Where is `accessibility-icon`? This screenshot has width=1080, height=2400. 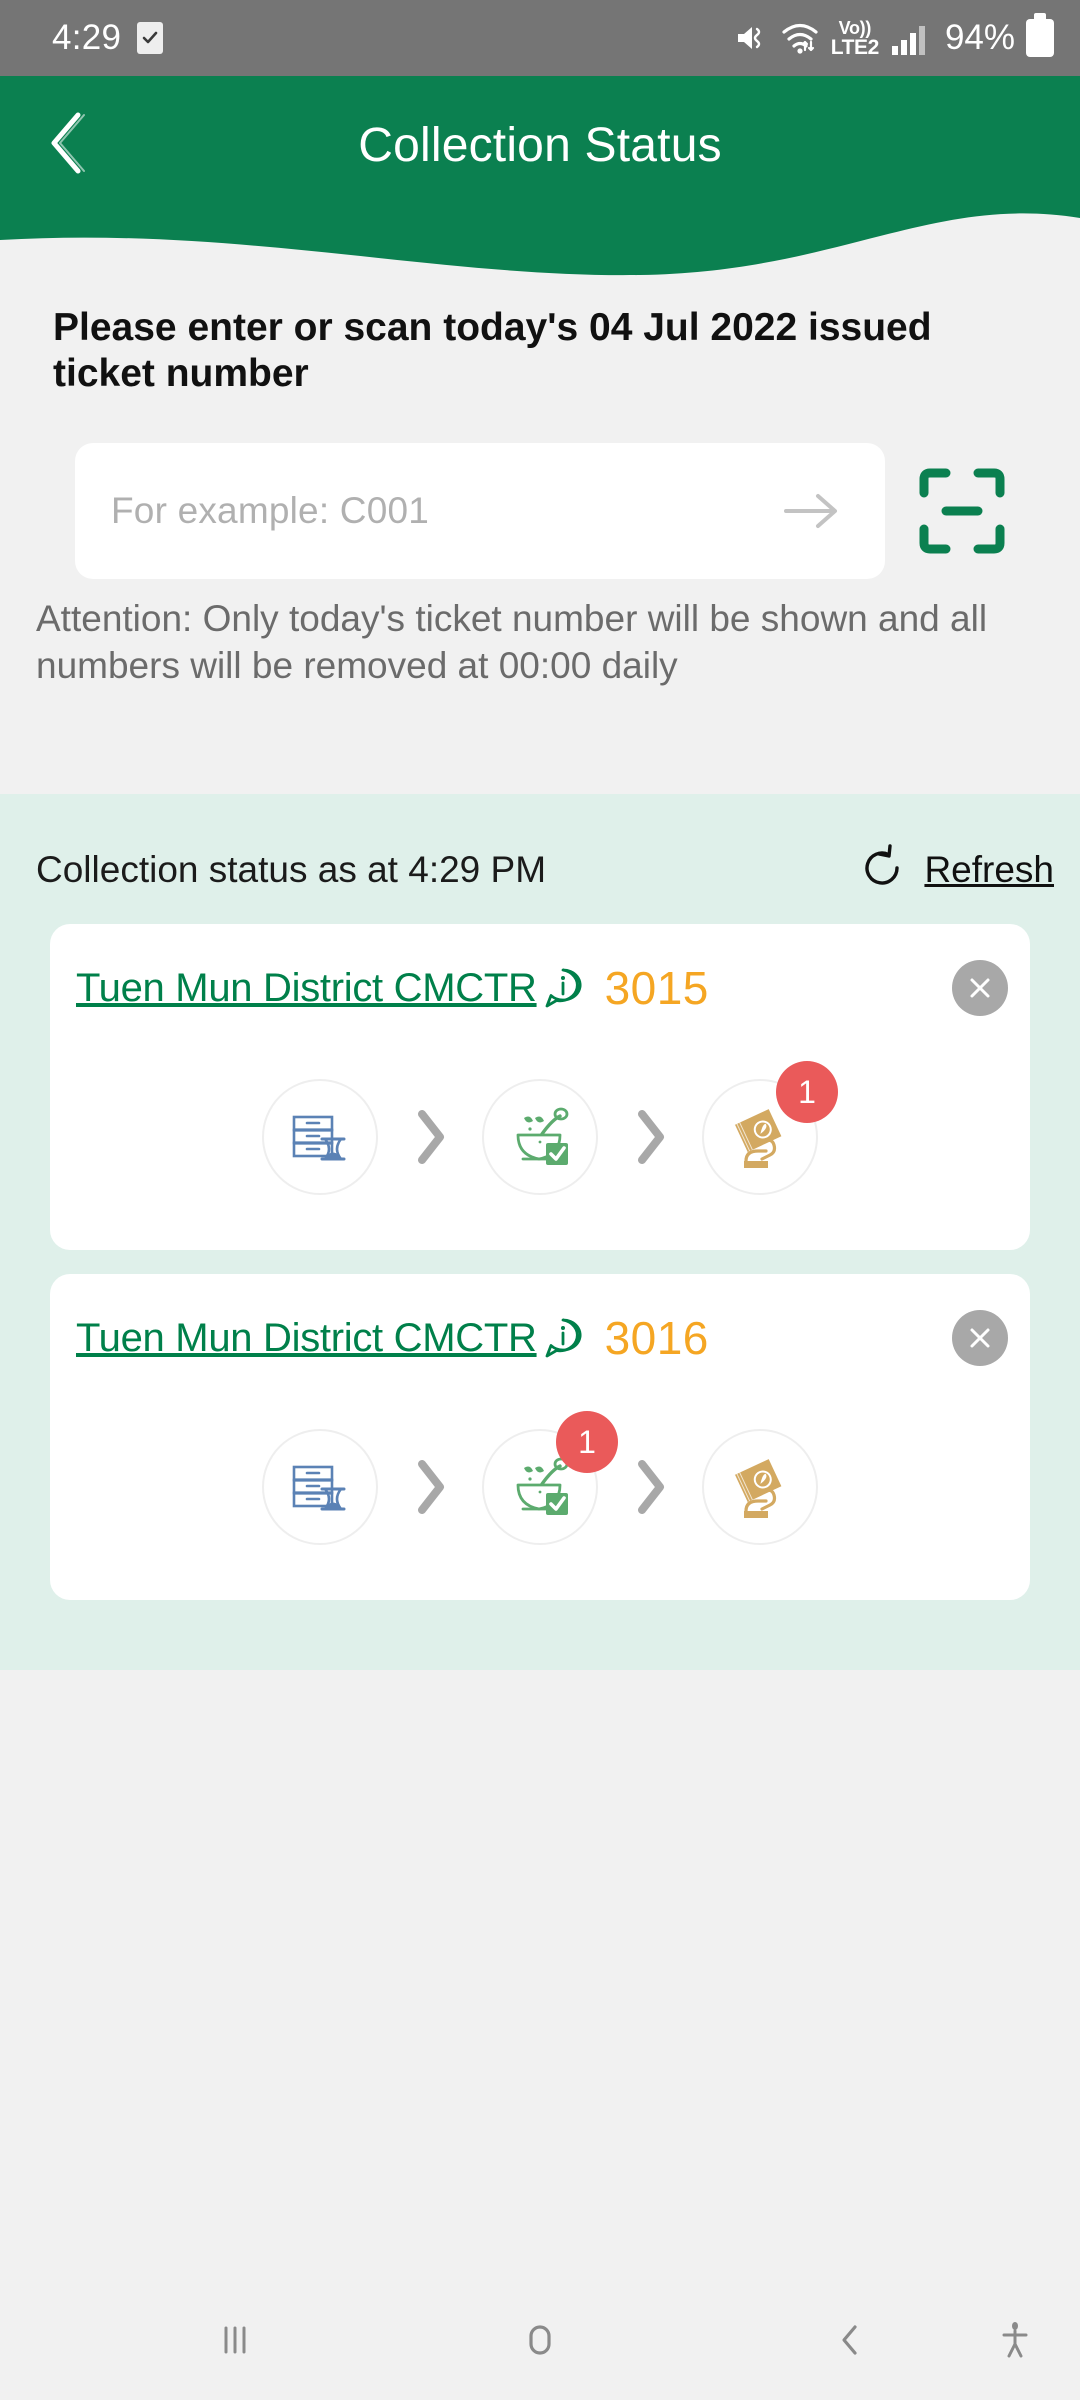
accessibility-icon is located at coordinates (1015, 2340).